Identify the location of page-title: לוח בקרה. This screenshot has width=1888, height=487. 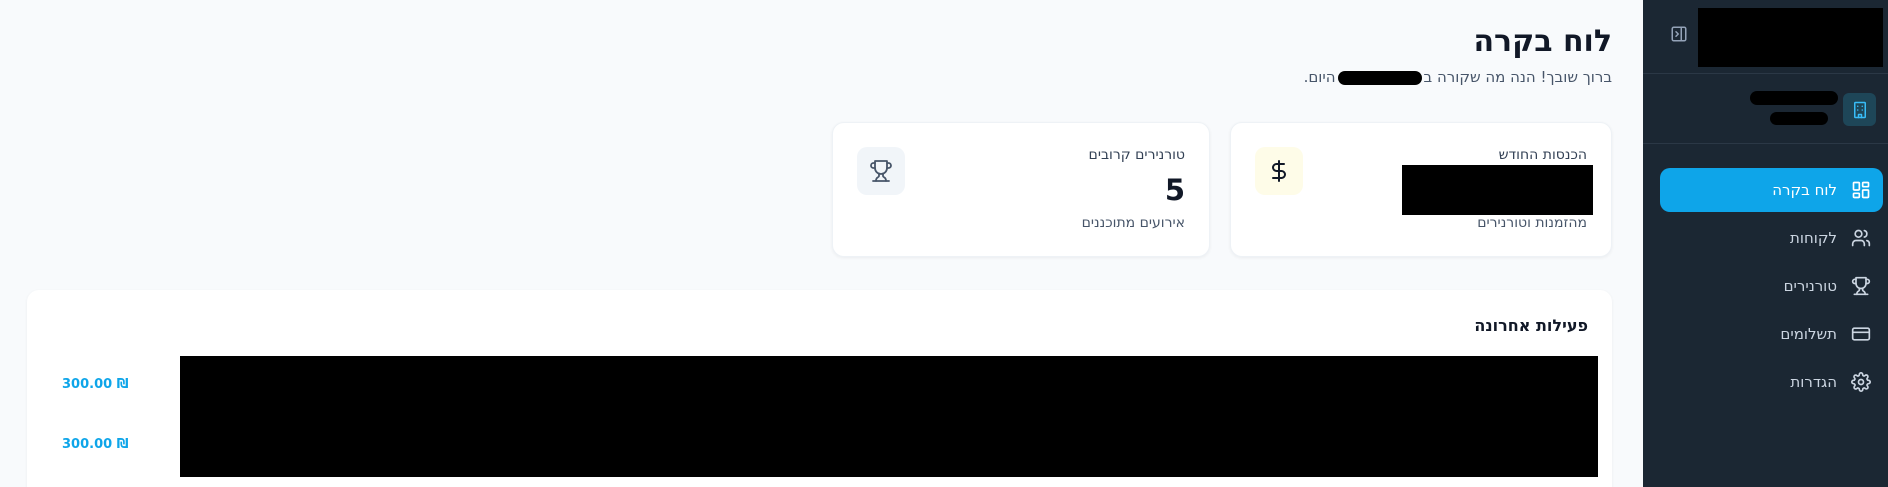
(1542, 41).